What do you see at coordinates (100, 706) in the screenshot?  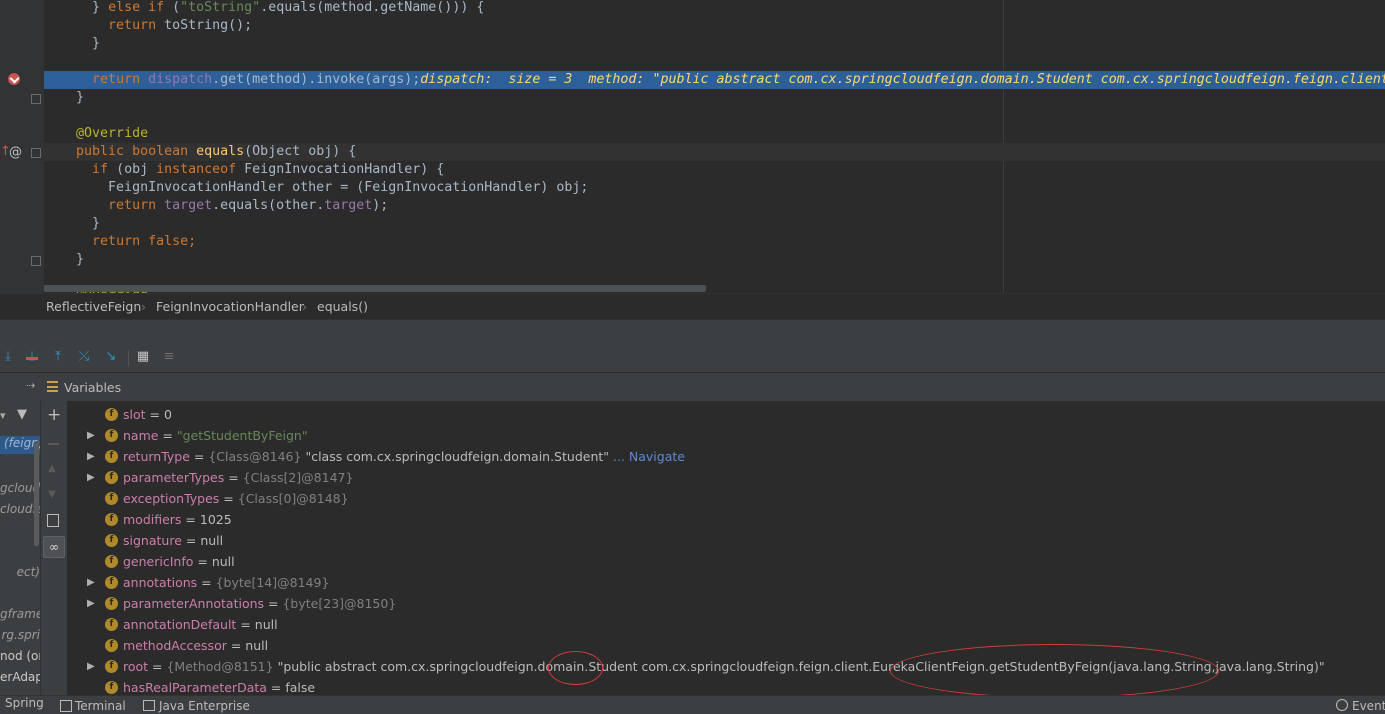 I see `terminal-tab: Terminal` at bounding box center [100, 706].